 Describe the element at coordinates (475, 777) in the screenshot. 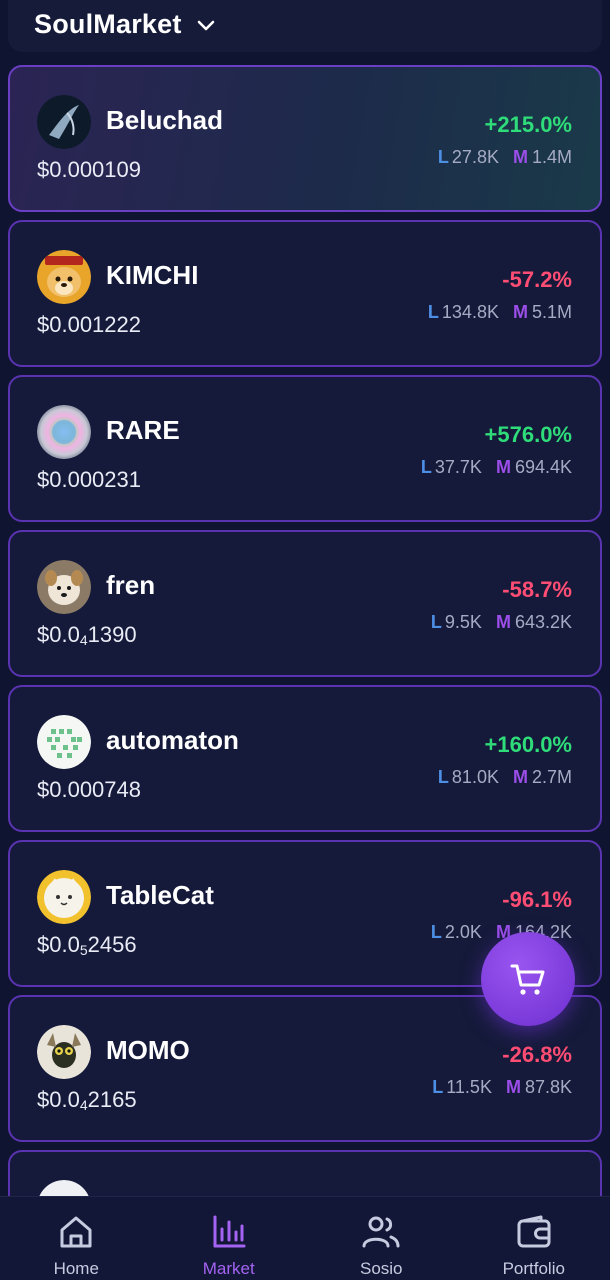

I see `liquidity-value: 81.0K` at that location.